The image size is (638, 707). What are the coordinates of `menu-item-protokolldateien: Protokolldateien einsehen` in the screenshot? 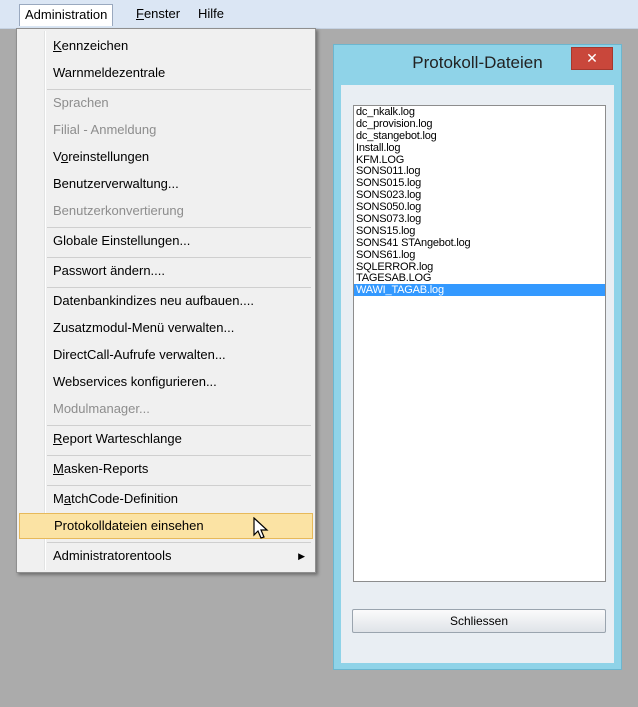 It's located at (166, 526).